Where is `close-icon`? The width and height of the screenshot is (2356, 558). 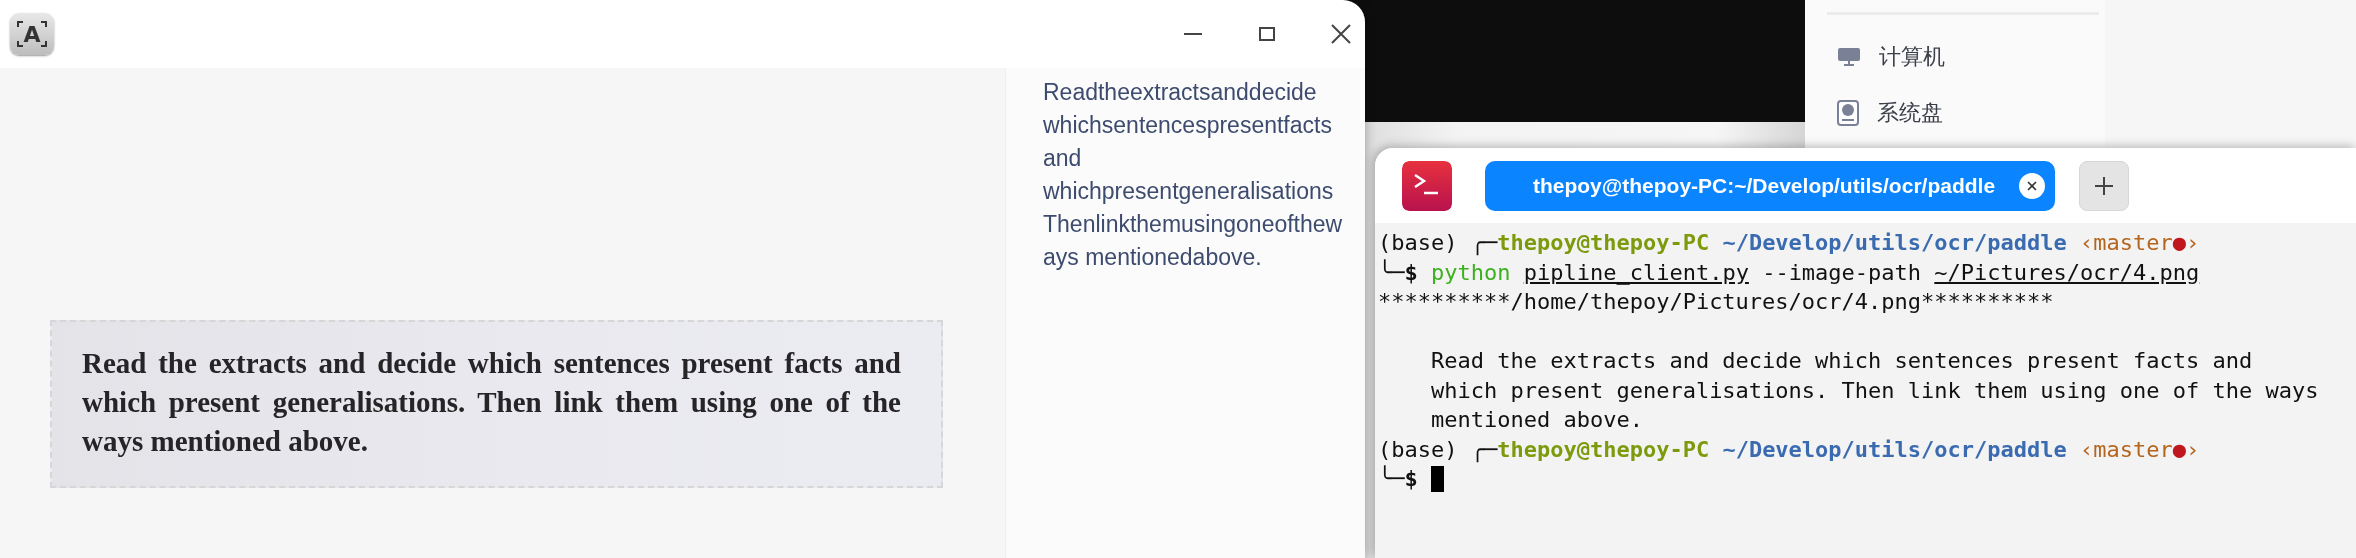
close-icon is located at coordinates (2032, 185).